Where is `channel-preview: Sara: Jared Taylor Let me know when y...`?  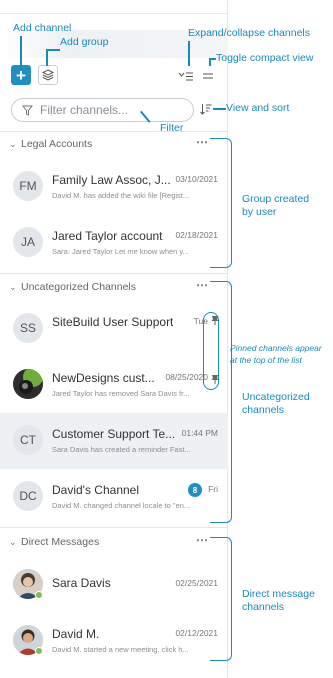 channel-preview: Sara: Jared Taylor Let me know when y... is located at coordinates (120, 251).